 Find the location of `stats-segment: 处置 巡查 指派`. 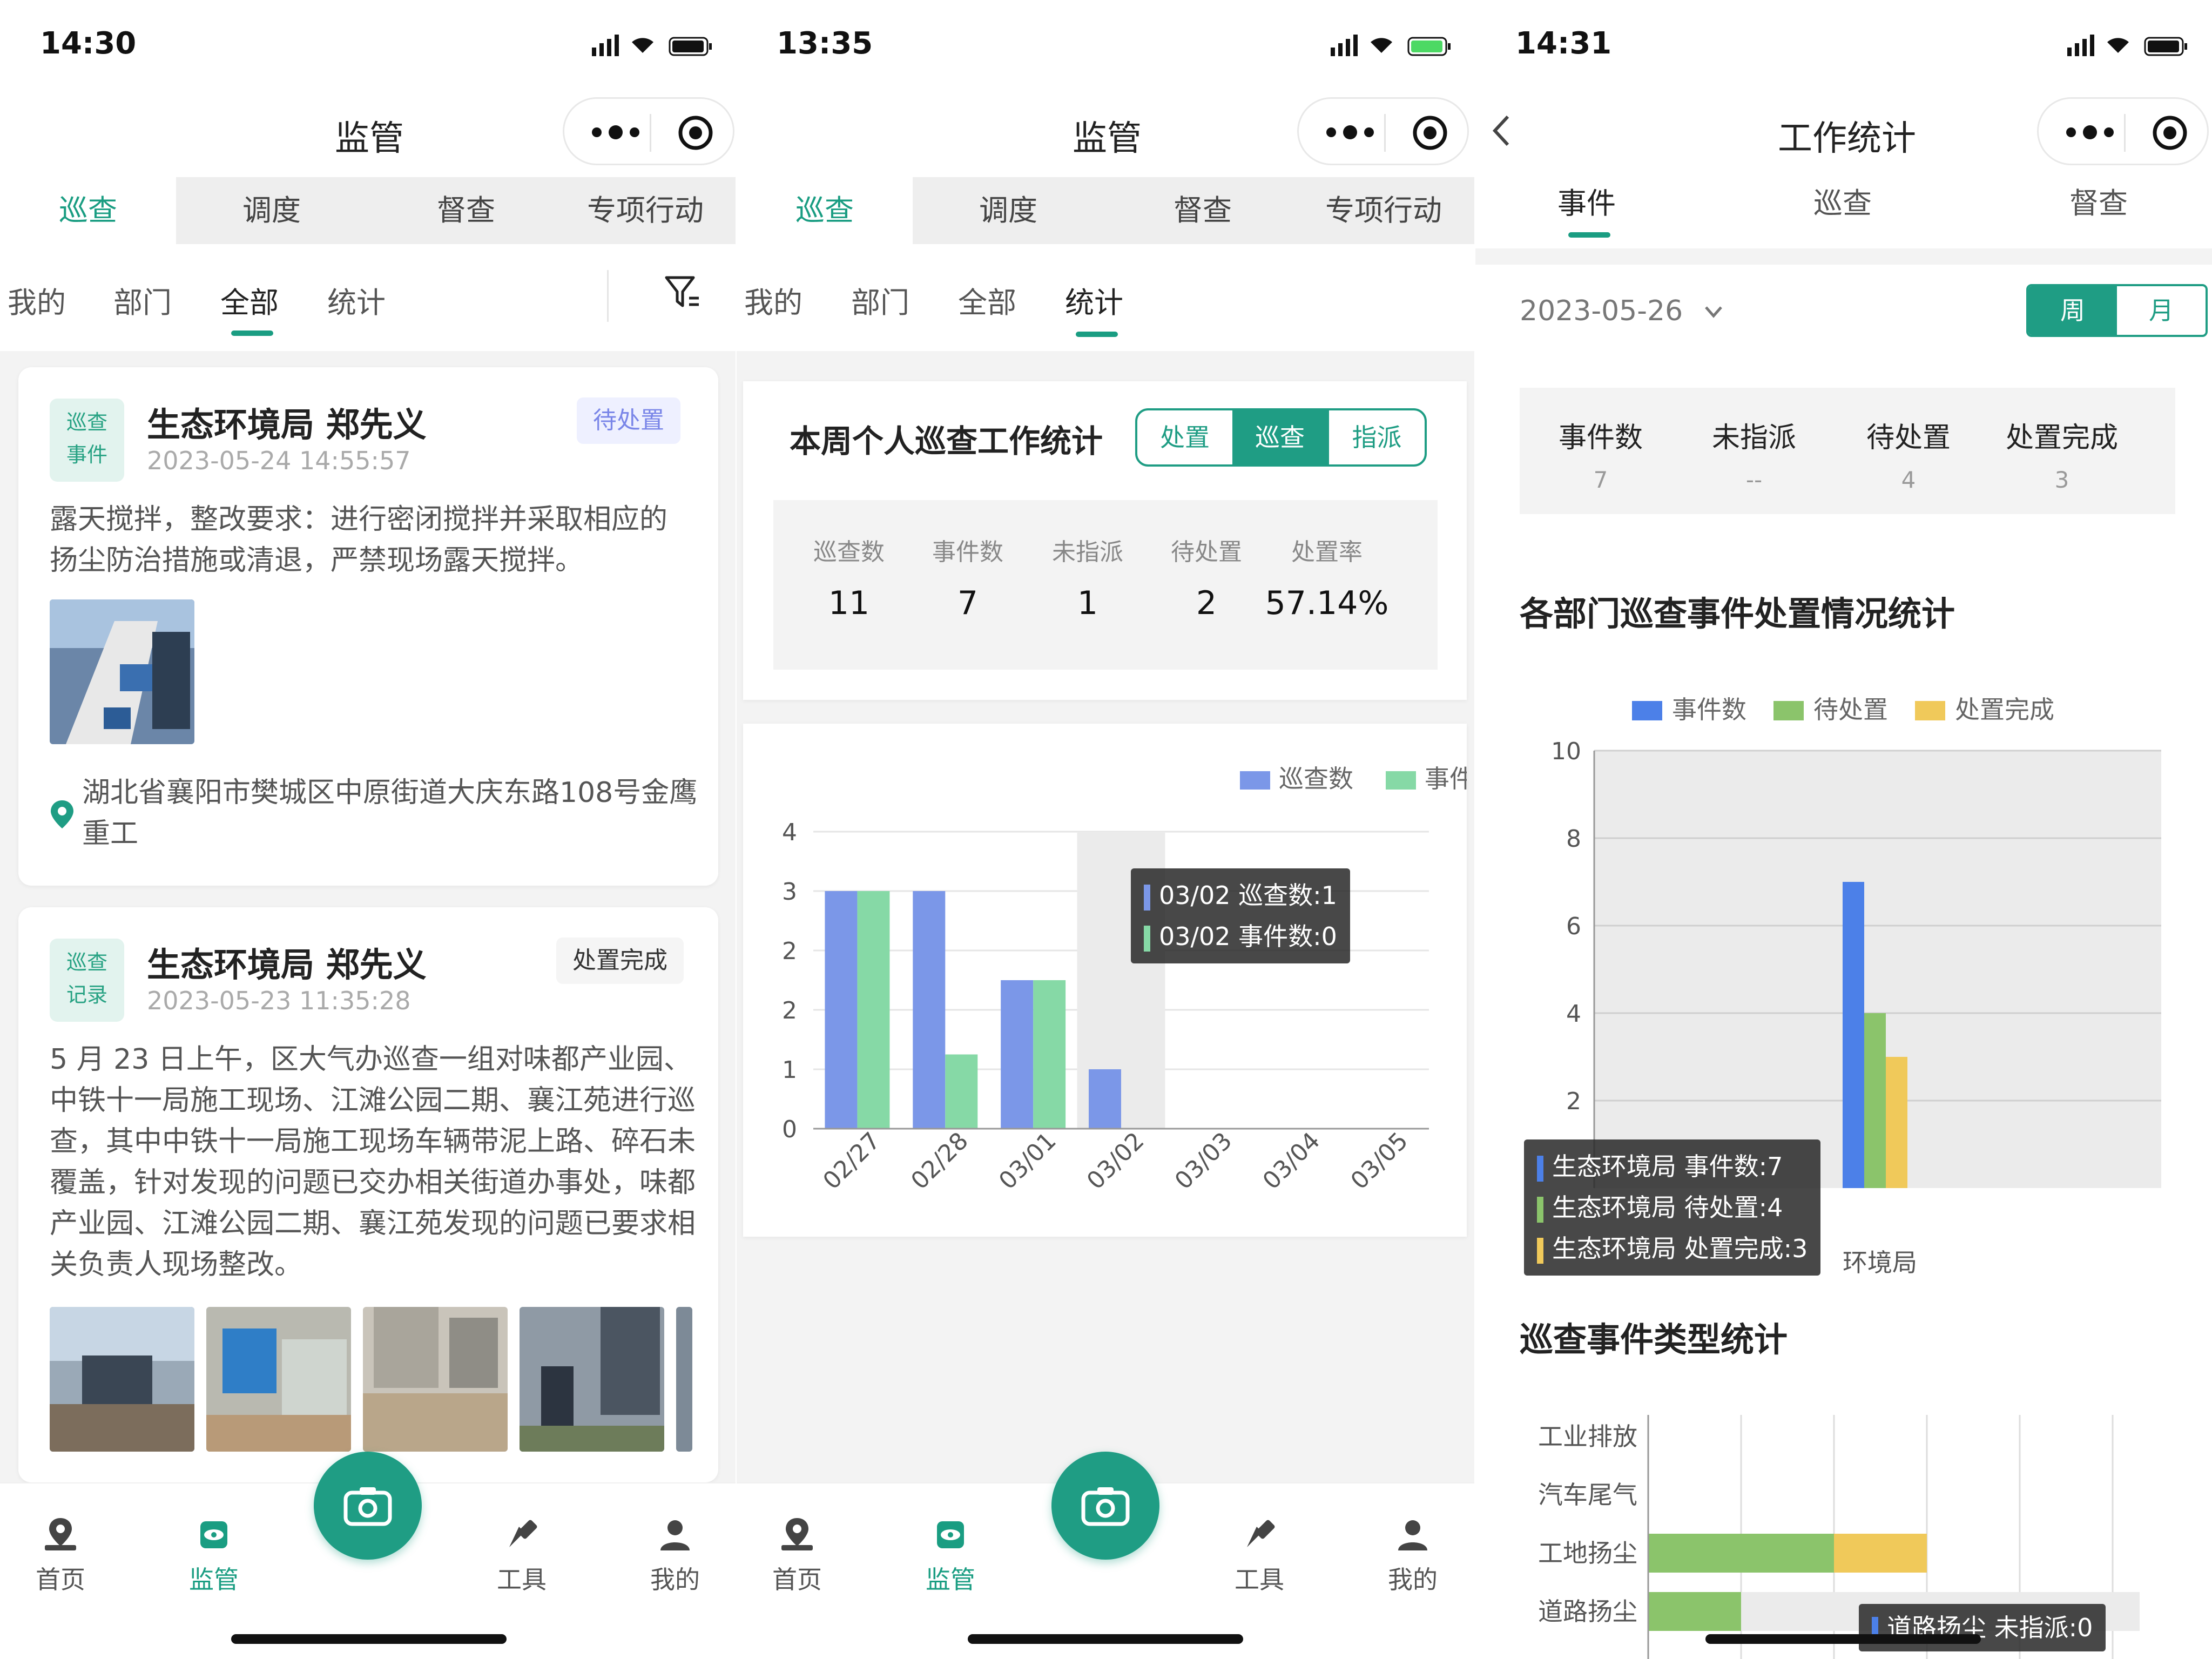

stats-segment: 处置 巡查 指派 is located at coordinates (1281, 437).